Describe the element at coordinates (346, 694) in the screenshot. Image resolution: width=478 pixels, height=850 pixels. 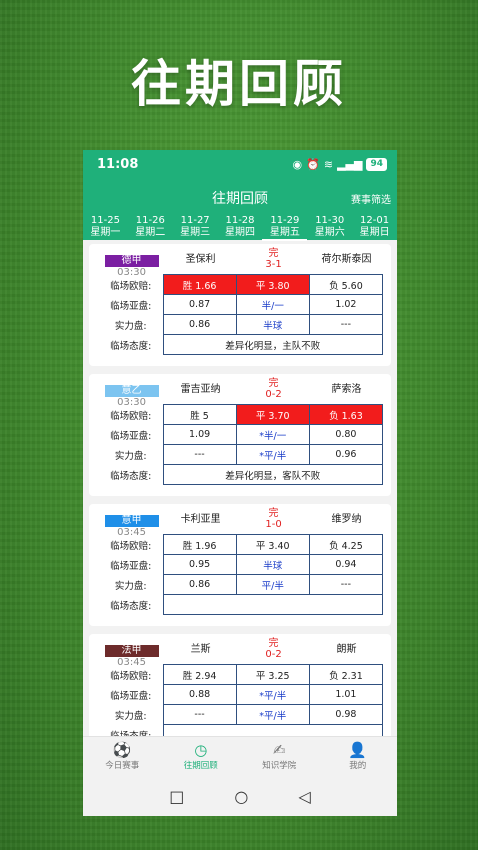
I see `odds-cell: 1.01` at that location.